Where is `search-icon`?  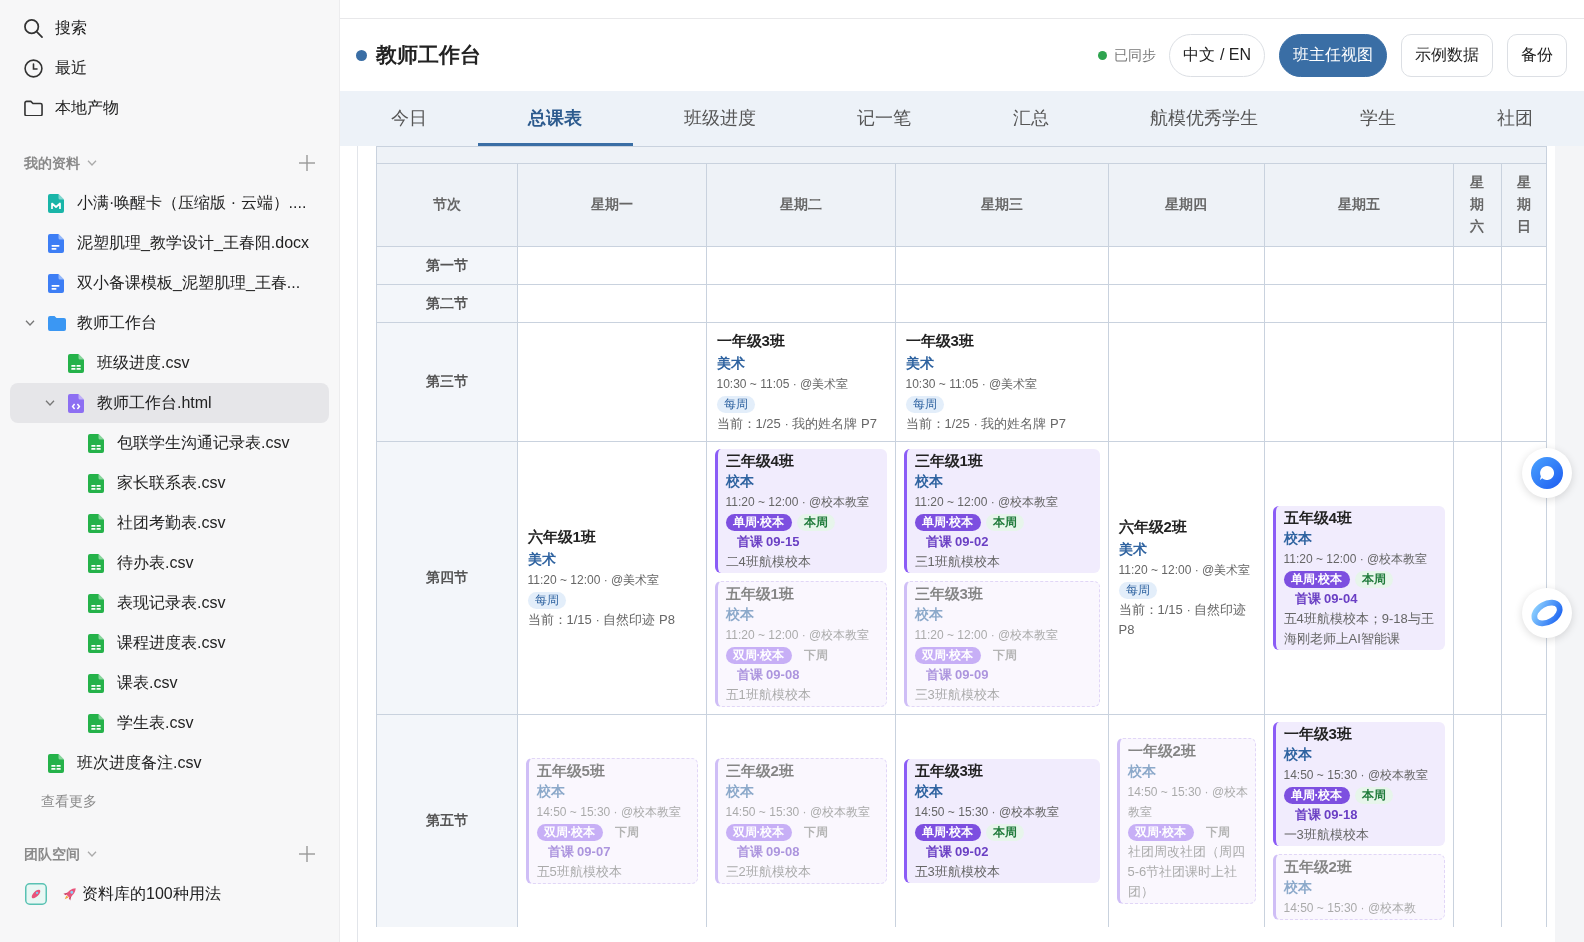
search-icon is located at coordinates (33, 28).